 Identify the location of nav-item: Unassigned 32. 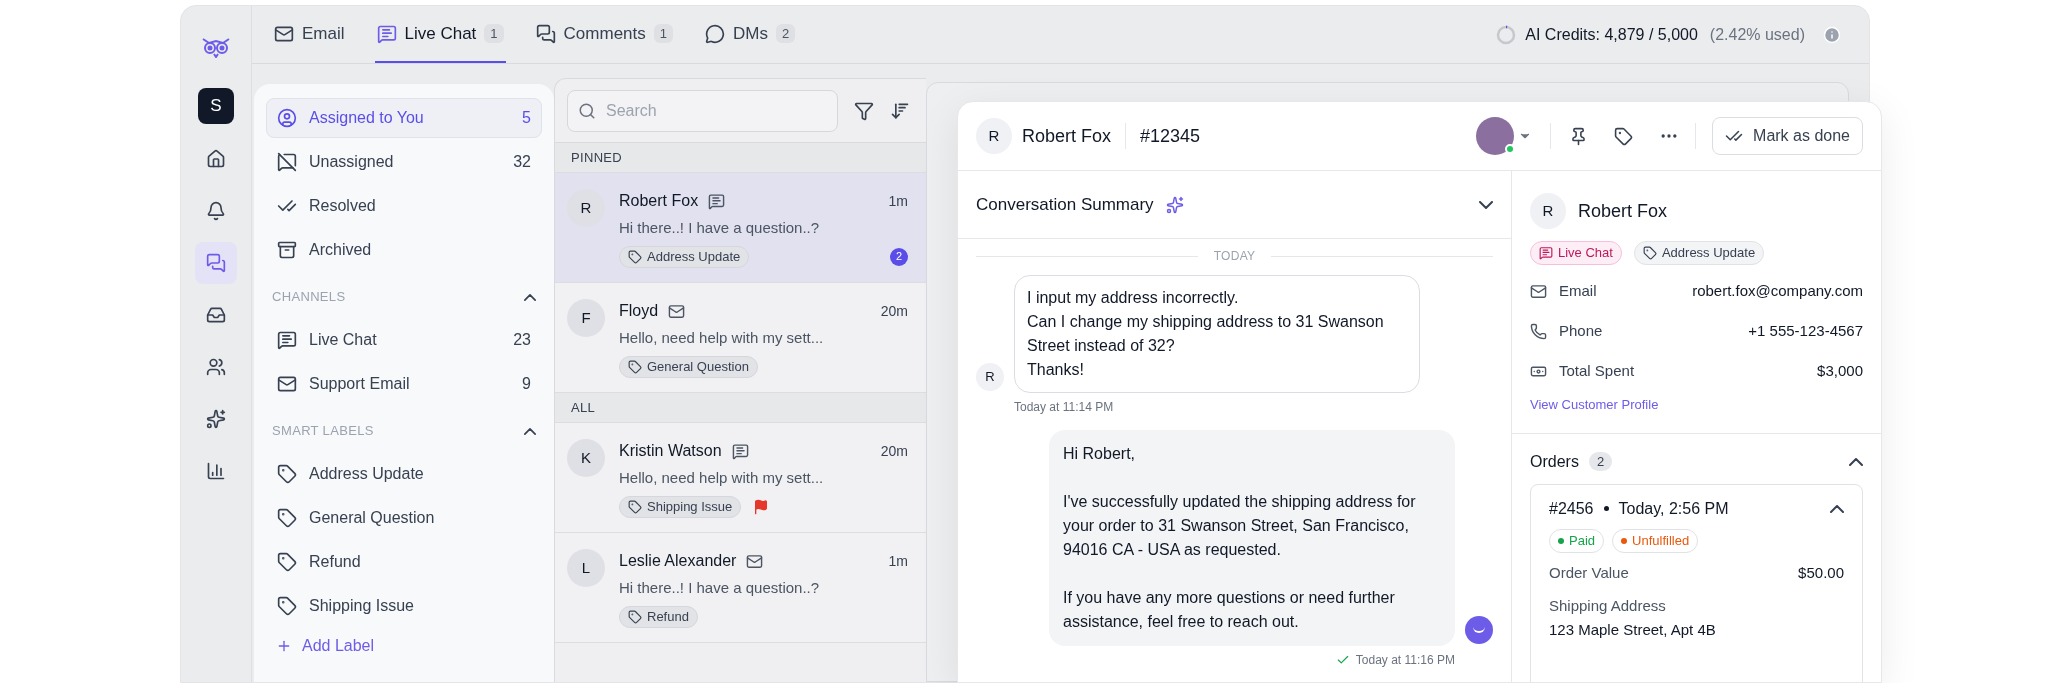
(404, 162).